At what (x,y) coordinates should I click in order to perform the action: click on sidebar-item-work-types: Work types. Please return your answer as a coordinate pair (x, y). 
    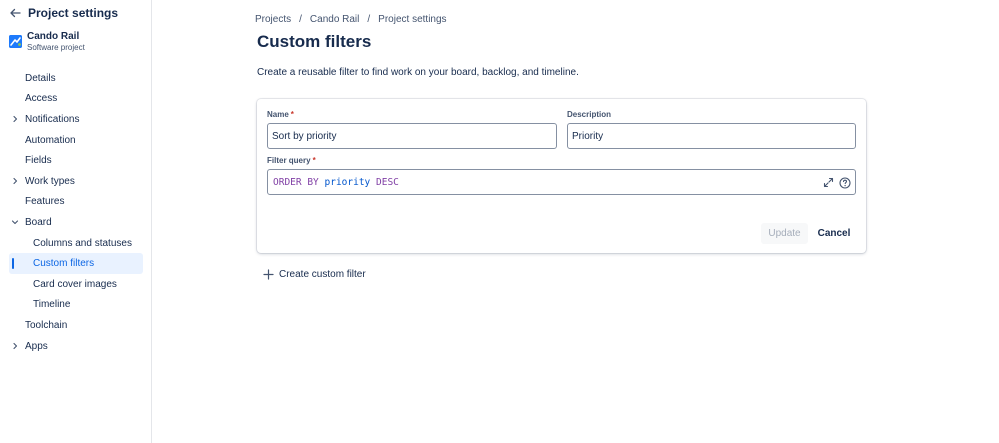
    Looking at the image, I should click on (75, 181).